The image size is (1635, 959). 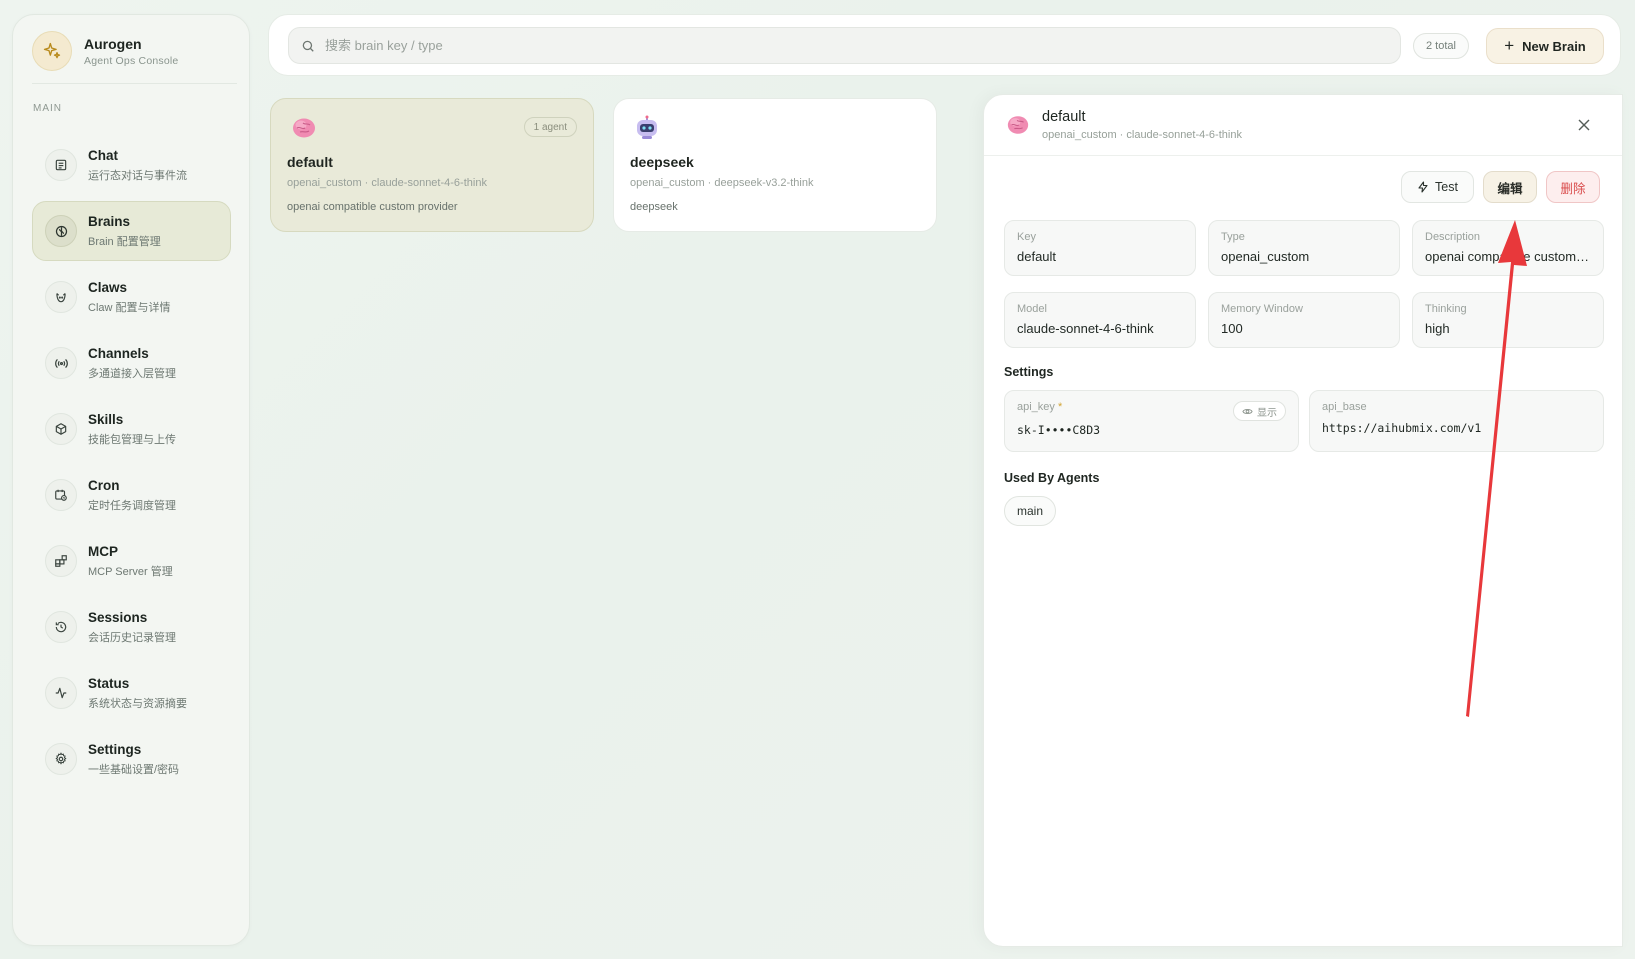 I want to click on brand: Aurogen Agent Ops Console, so click(x=105, y=51).